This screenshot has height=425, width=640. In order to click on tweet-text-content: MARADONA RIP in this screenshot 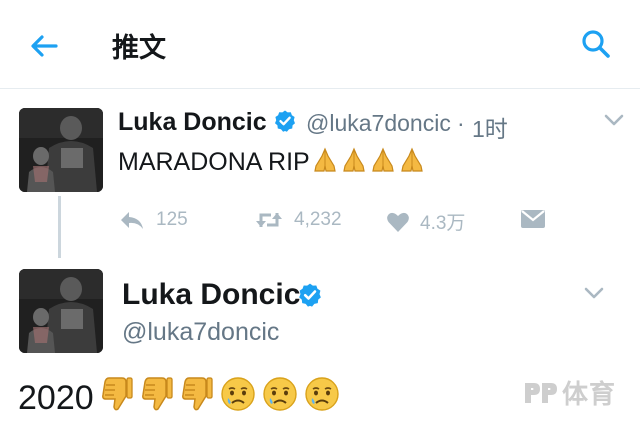, I will do `click(214, 162)`.